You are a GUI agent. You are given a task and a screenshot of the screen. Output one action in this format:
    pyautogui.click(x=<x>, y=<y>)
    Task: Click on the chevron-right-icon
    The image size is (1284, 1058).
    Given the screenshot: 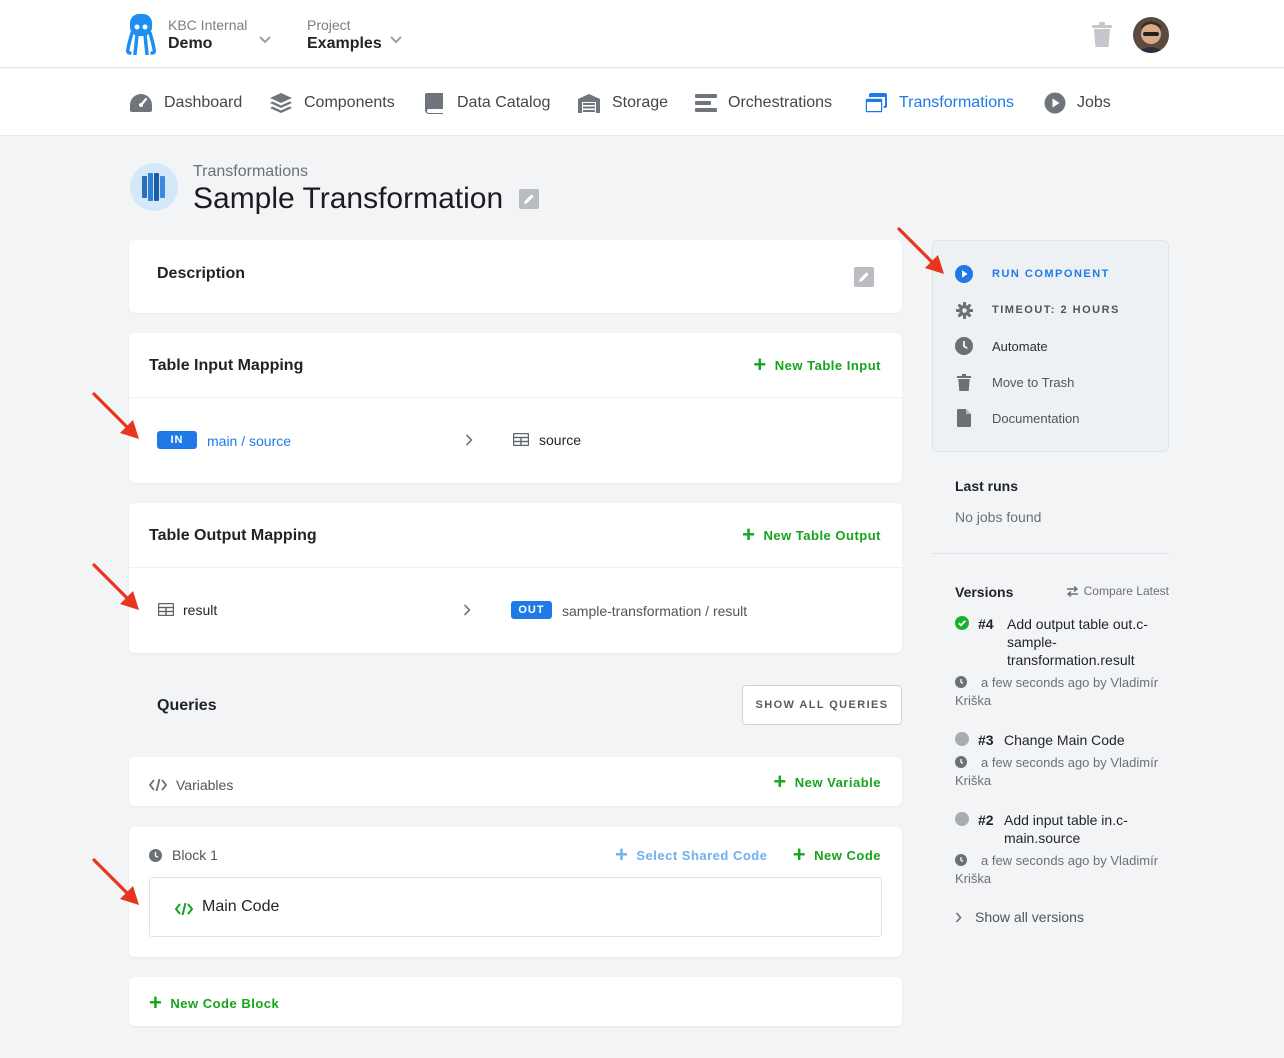 What is the action you would take?
    pyautogui.click(x=469, y=440)
    